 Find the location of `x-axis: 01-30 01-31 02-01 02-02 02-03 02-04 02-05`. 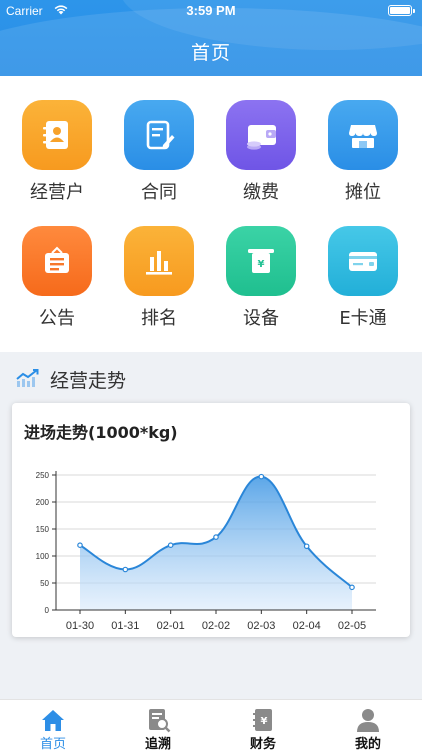

x-axis: 01-30 01-31 02-01 02-02 02-03 02-04 02-05 is located at coordinates (216, 621).